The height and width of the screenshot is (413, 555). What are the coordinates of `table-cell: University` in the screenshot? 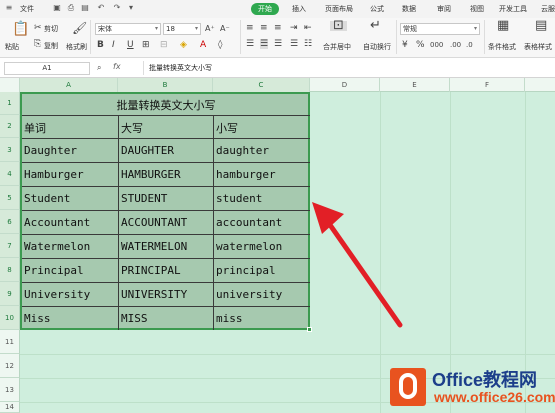 It's located at (57, 294).